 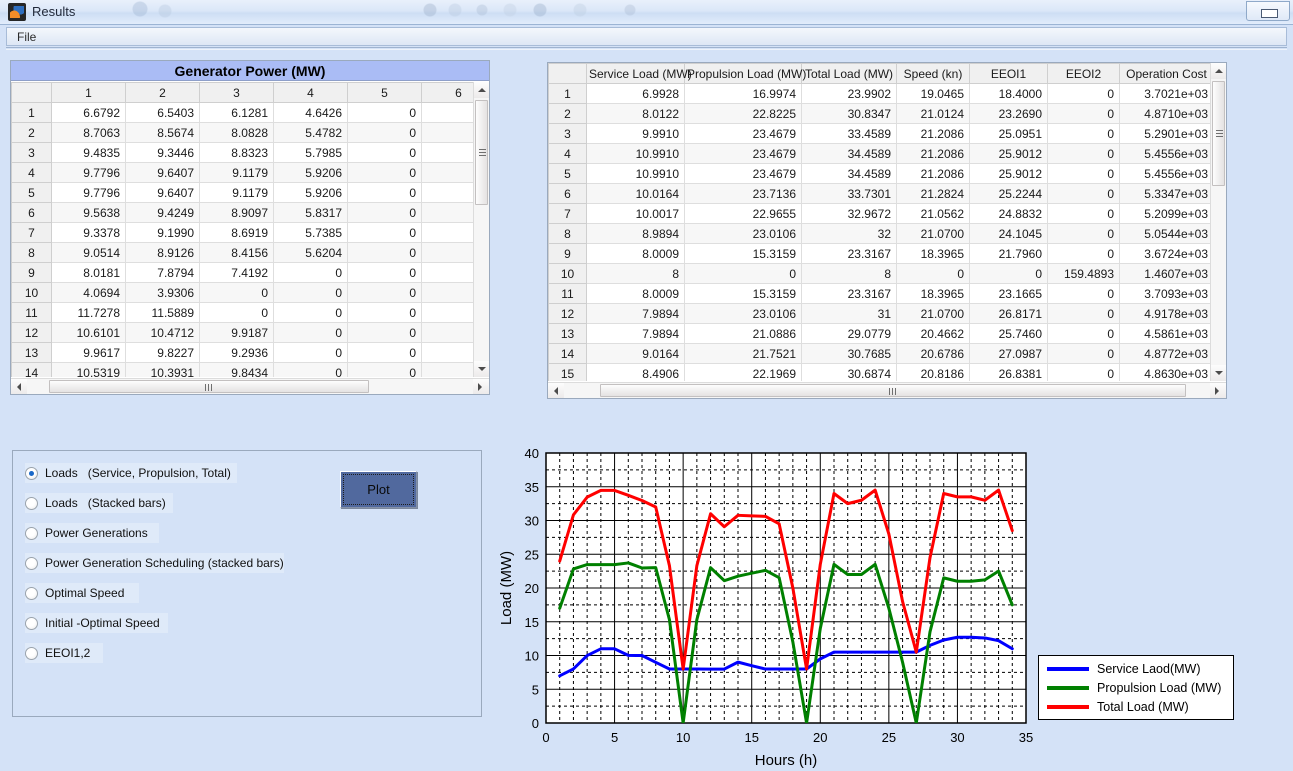 What do you see at coordinates (635, 133) in the screenshot?
I see `table-cell: 9.9910` at bounding box center [635, 133].